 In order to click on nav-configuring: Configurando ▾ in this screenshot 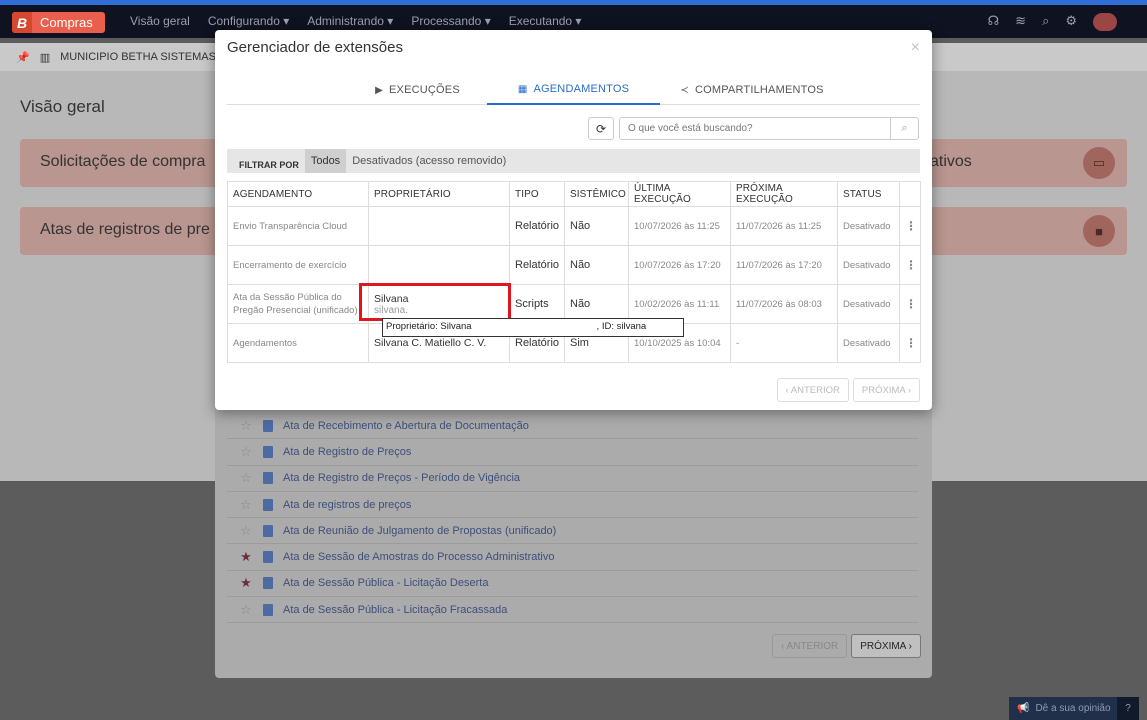, I will do `click(248, 21)`.